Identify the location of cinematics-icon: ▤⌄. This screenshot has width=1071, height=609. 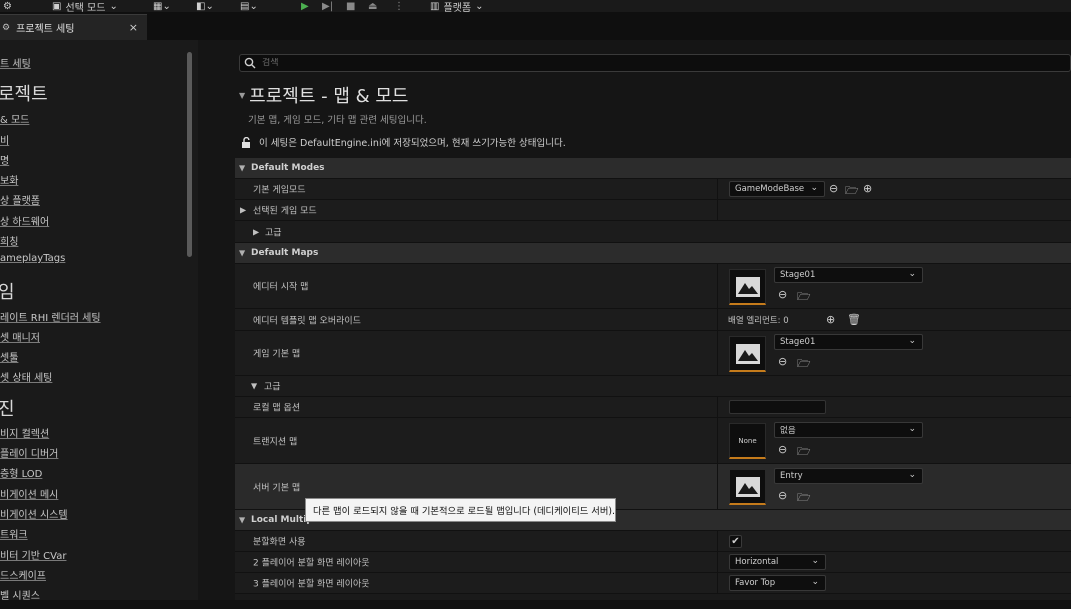
(249, 6).